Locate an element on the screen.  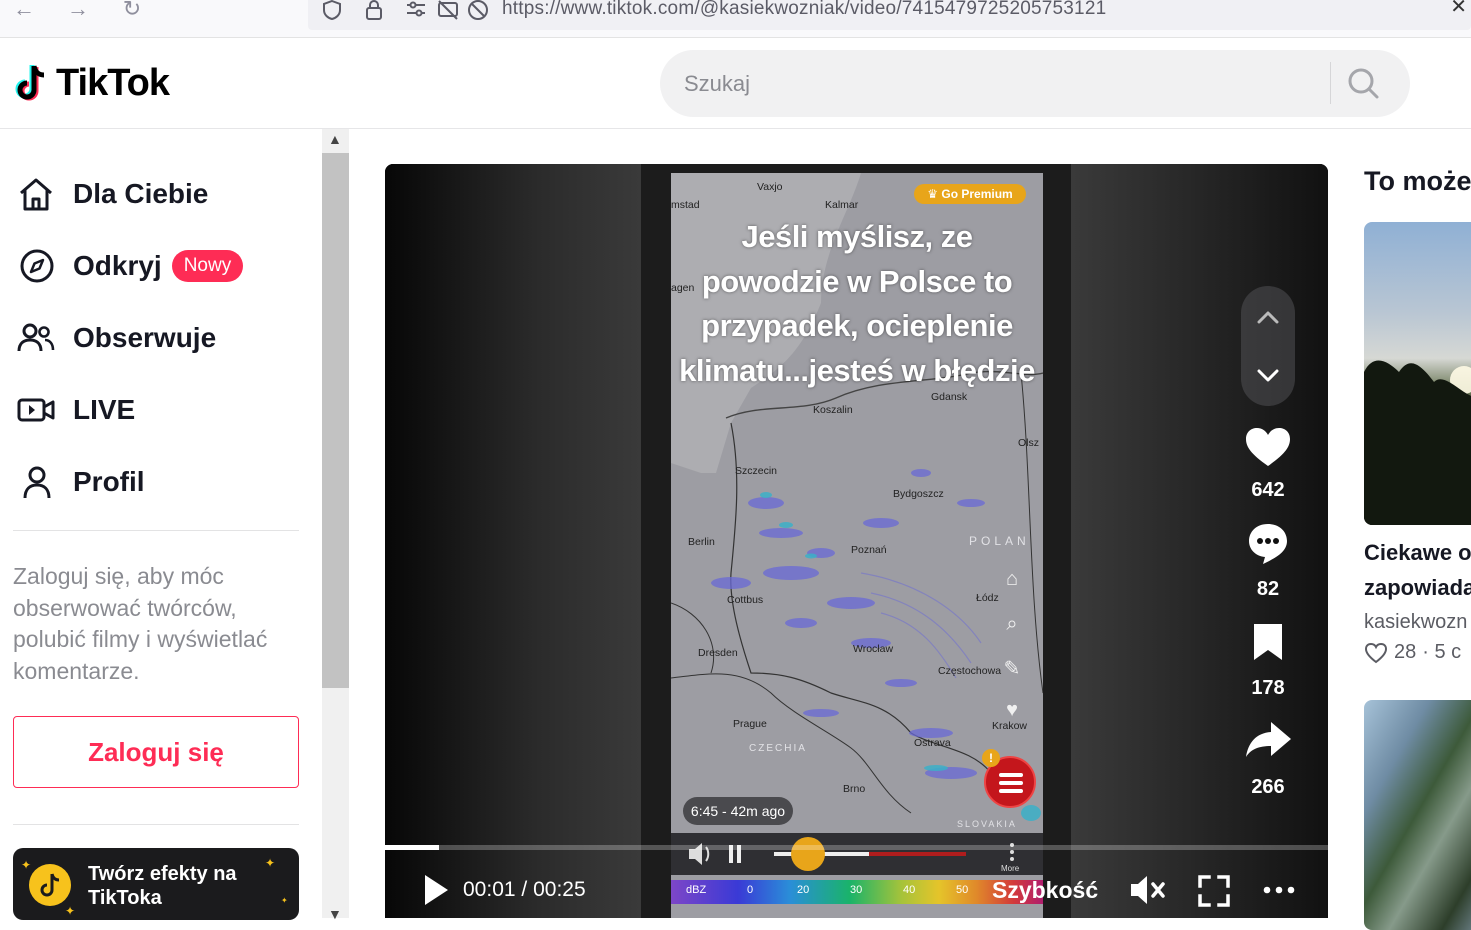
map-favorite-icon: ♥ is located at coordinates (1012, 710).